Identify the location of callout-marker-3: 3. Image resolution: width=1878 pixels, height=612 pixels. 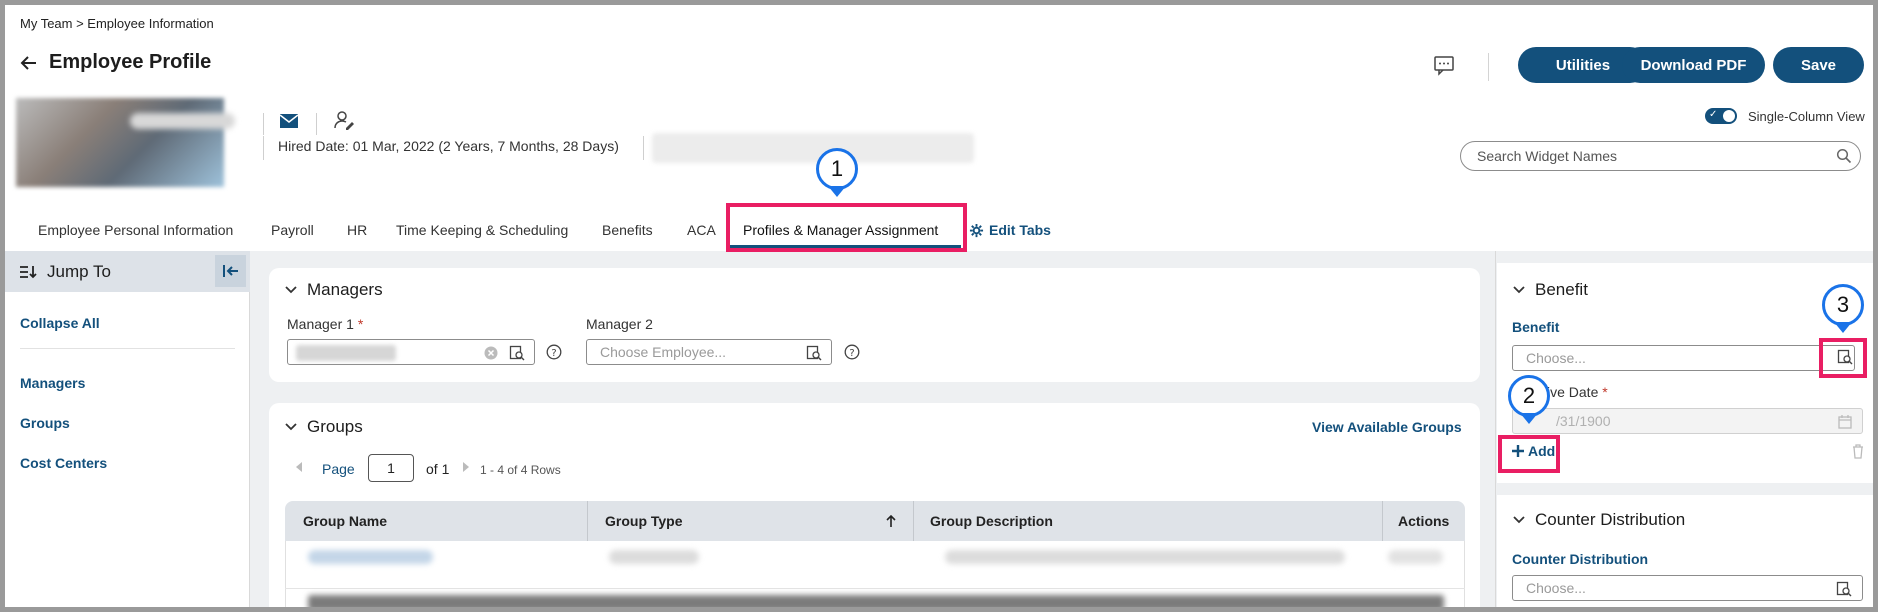
(1843, 305).